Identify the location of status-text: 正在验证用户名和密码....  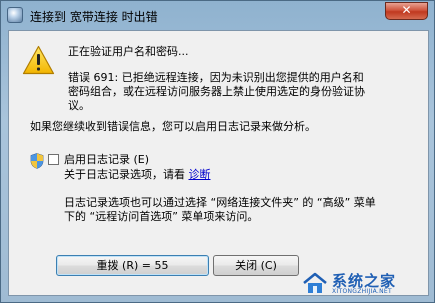
(128, 51).